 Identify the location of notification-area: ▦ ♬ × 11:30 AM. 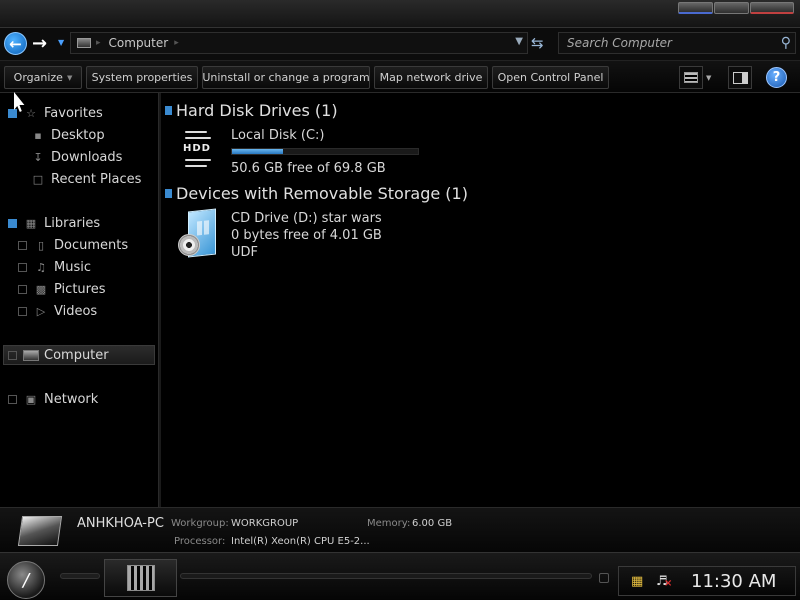
(707, 581).